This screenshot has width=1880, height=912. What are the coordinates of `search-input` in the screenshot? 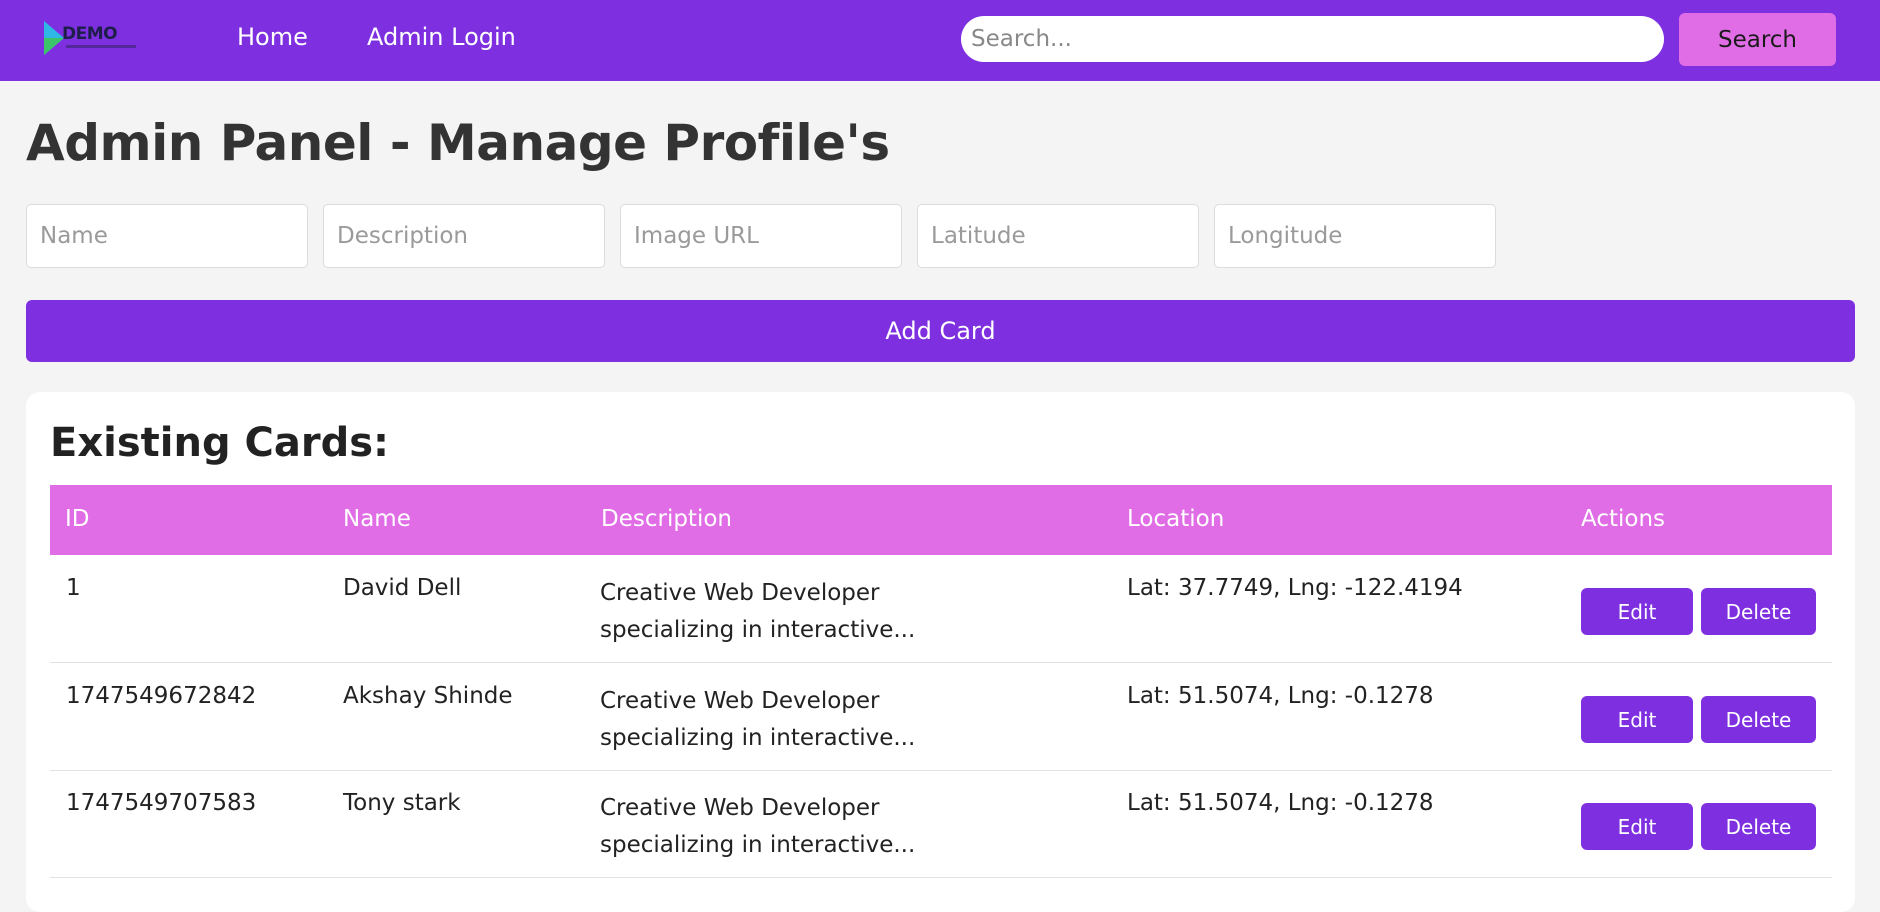 It's located at (1312, 39).